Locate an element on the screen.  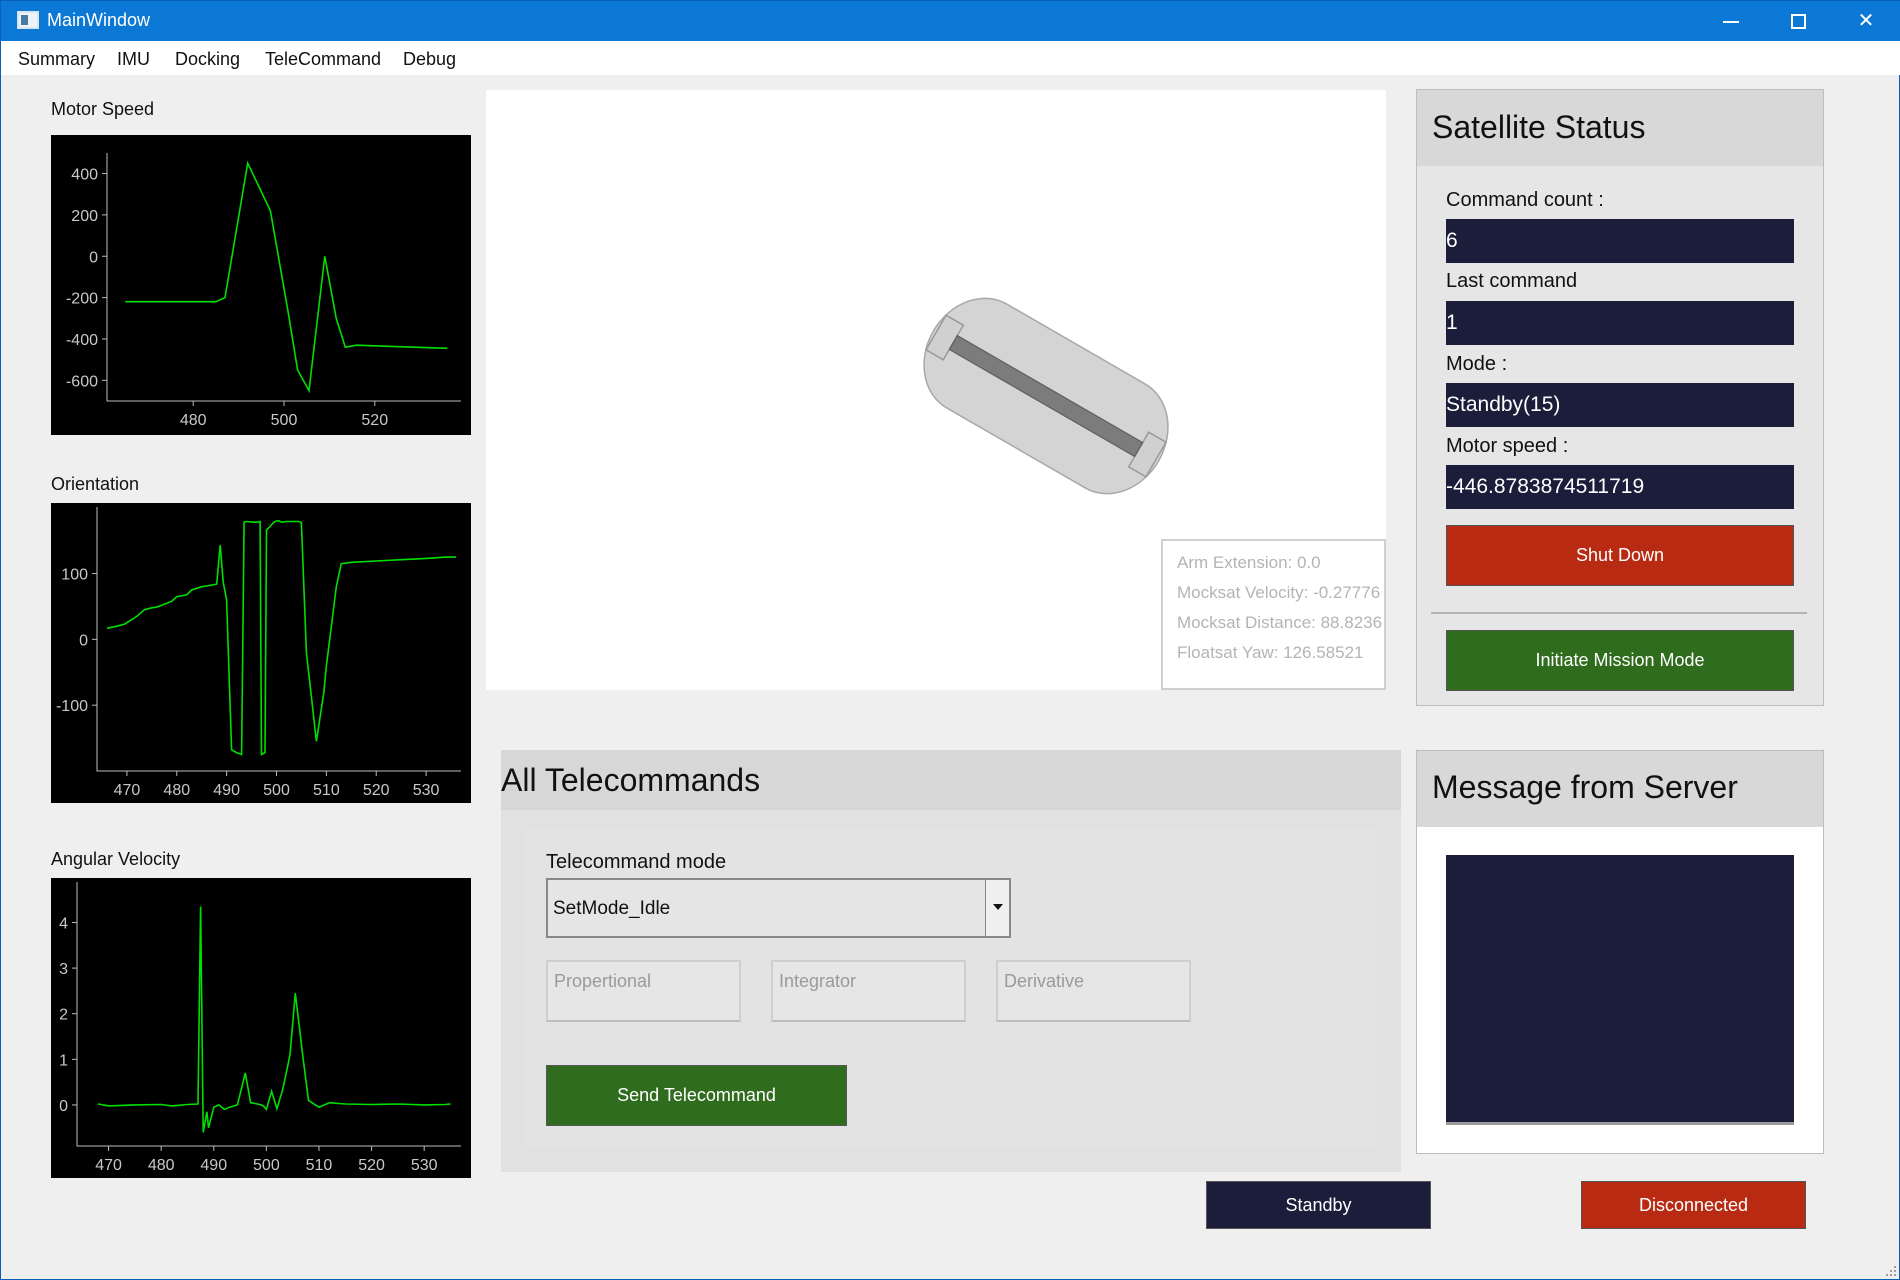
angular-velocity-label: Angular Velocity is located at coordinates (116, 859).